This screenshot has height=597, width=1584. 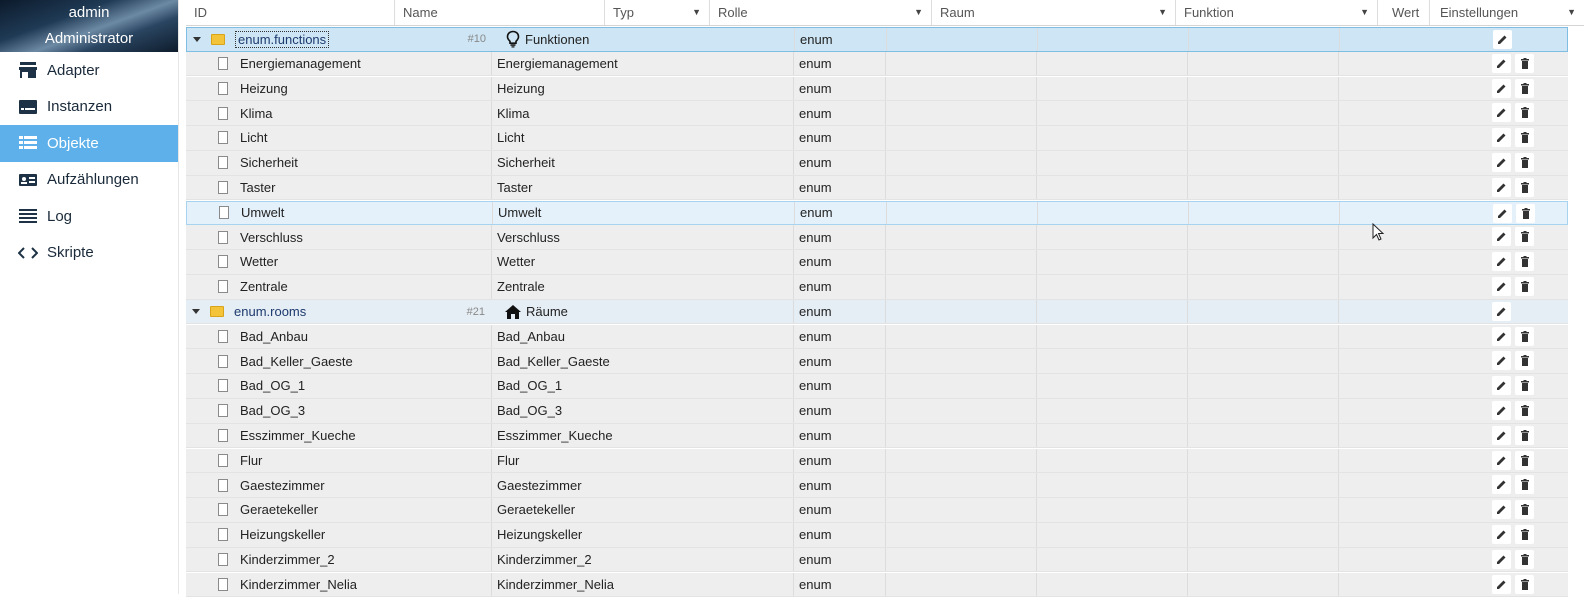 I want to click on sidebar-item-adapter: Adapter, so click(x=89, y=70).